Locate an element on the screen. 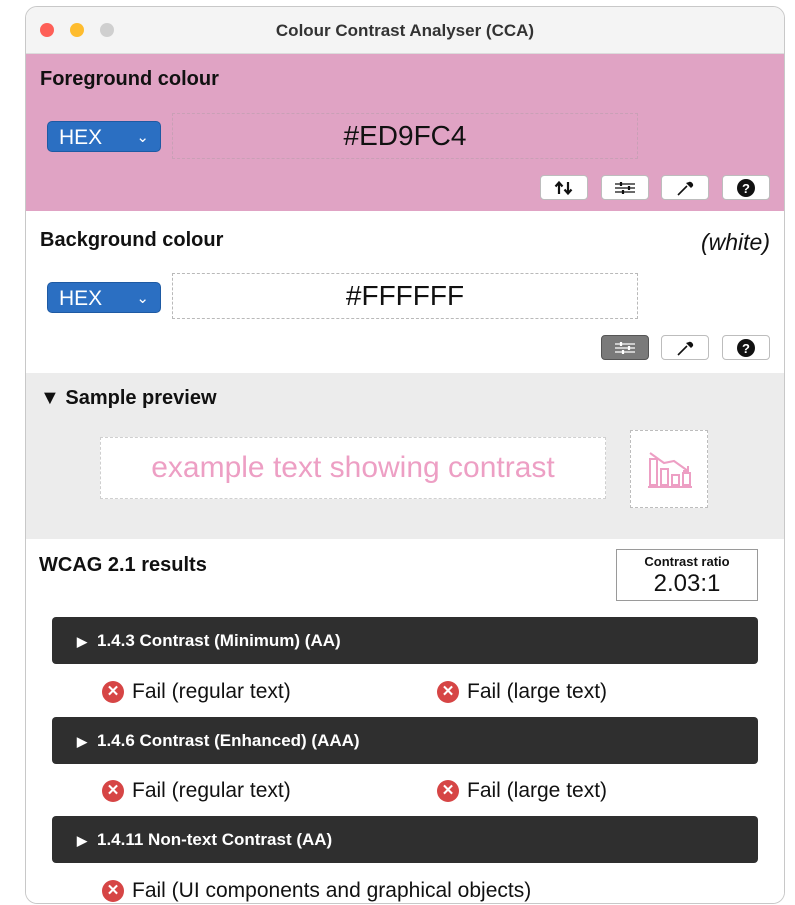 This screenshot has width=795, height=905. chart-icon is located at coordinates (670, 470).